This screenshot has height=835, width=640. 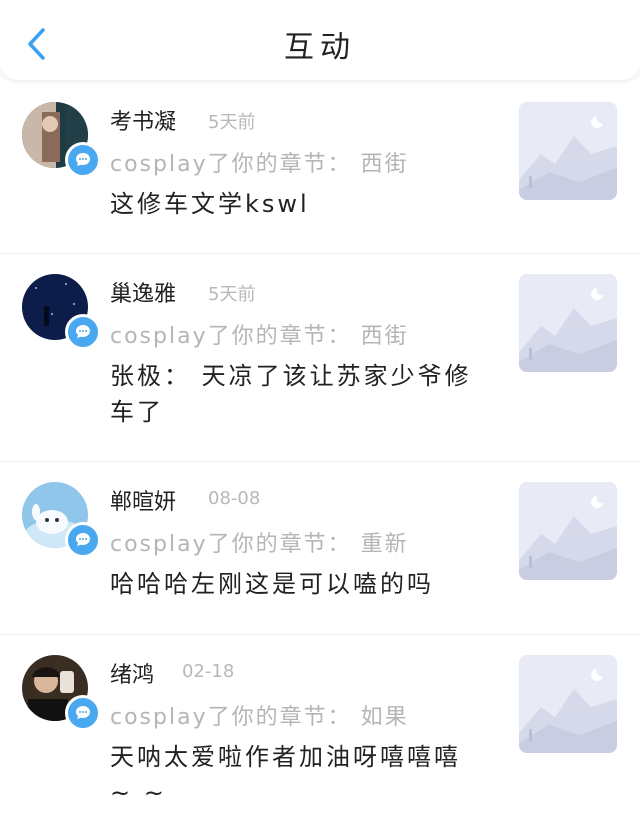 I want to click on comment-text: 天呐太爱啦作者加油呀嘻嘻嘻 ~ ~, so click(x=285, y=775).